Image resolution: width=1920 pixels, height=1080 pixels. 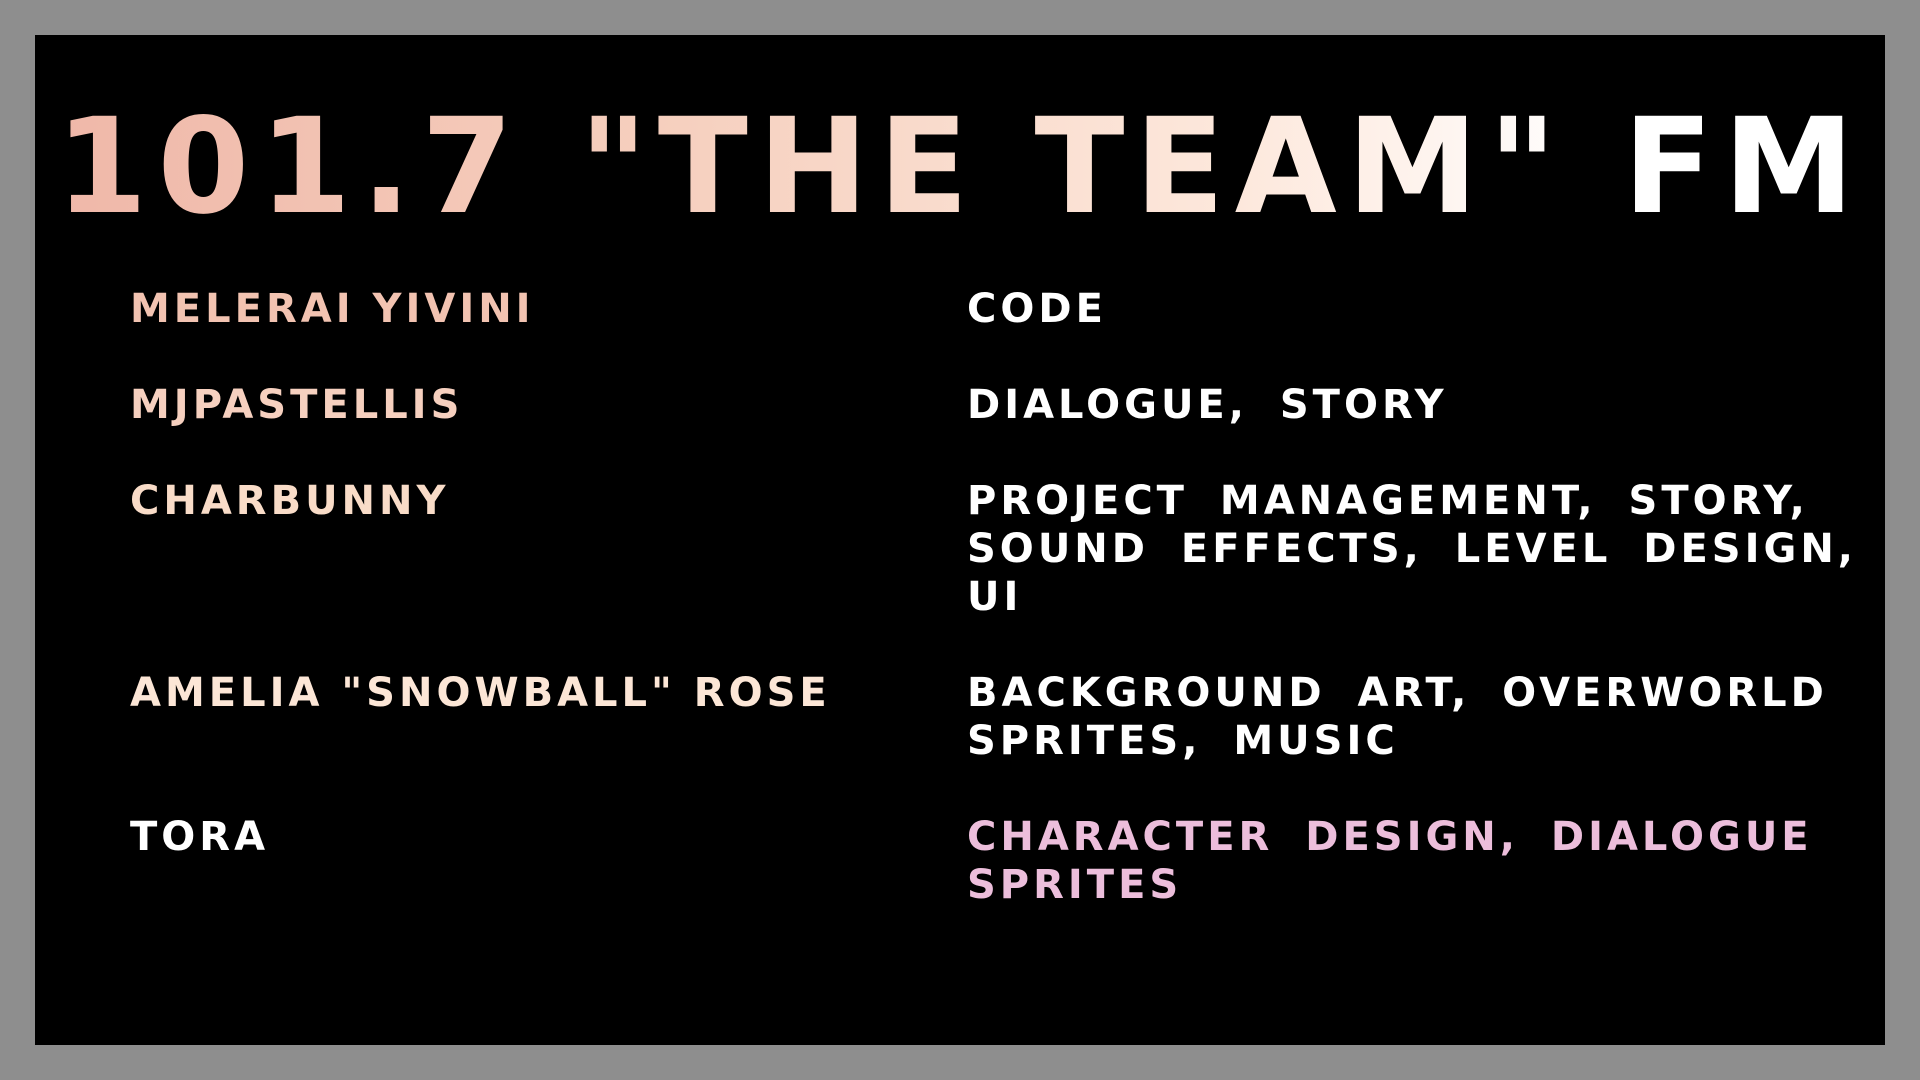 What do you see at coordinates (1207, 405) in the screenshot?
I see `credit-role: DIALOGUE, STORY` at bounding box center [1207, 405].